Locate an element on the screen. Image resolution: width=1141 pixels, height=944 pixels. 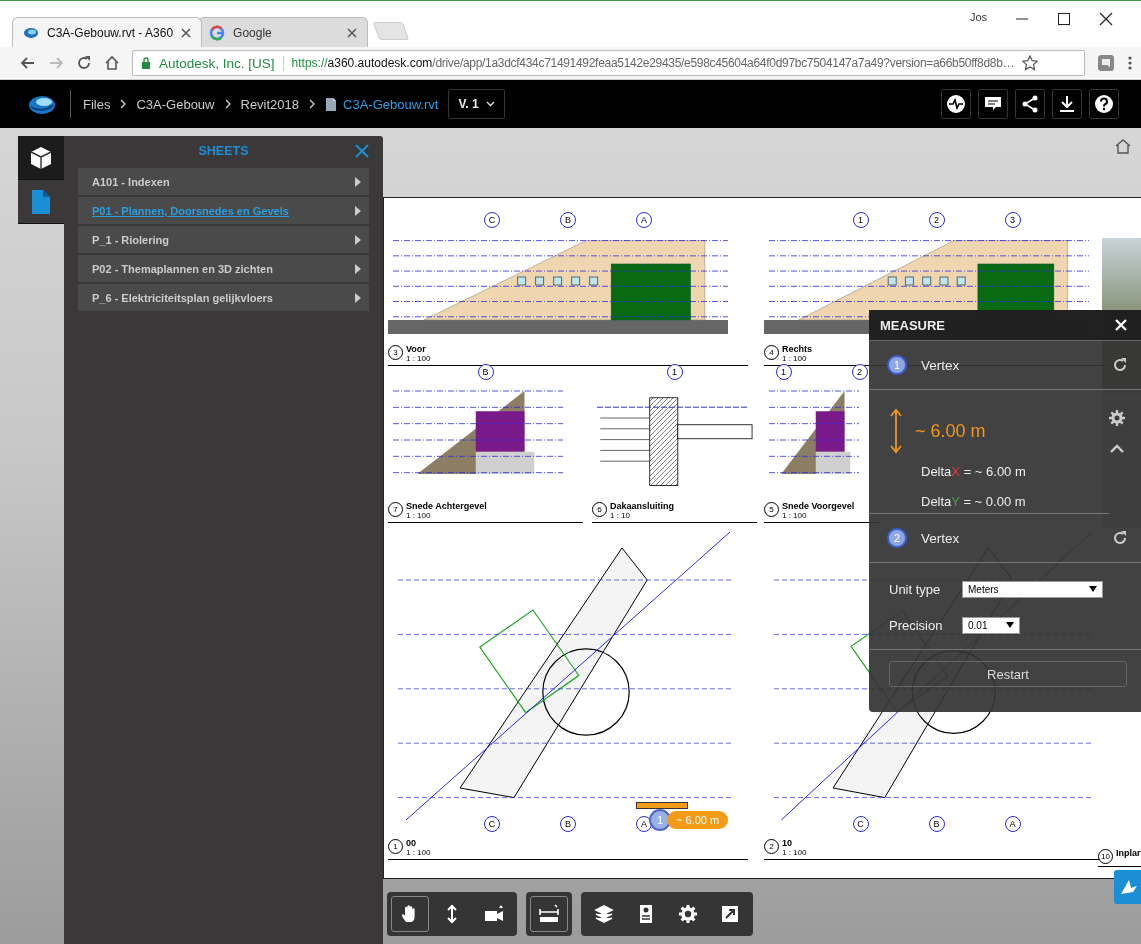
activity-icon is located at coordinates (956, 104).